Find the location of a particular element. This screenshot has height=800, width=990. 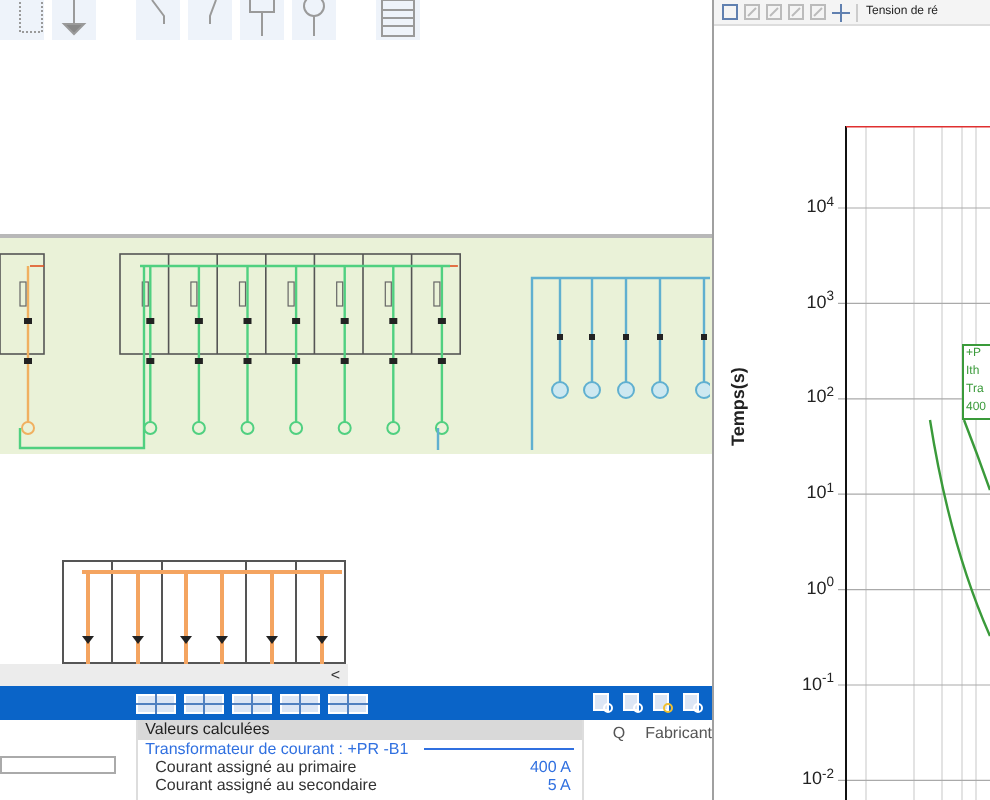

box-icon is located at coordinates (262, 20).